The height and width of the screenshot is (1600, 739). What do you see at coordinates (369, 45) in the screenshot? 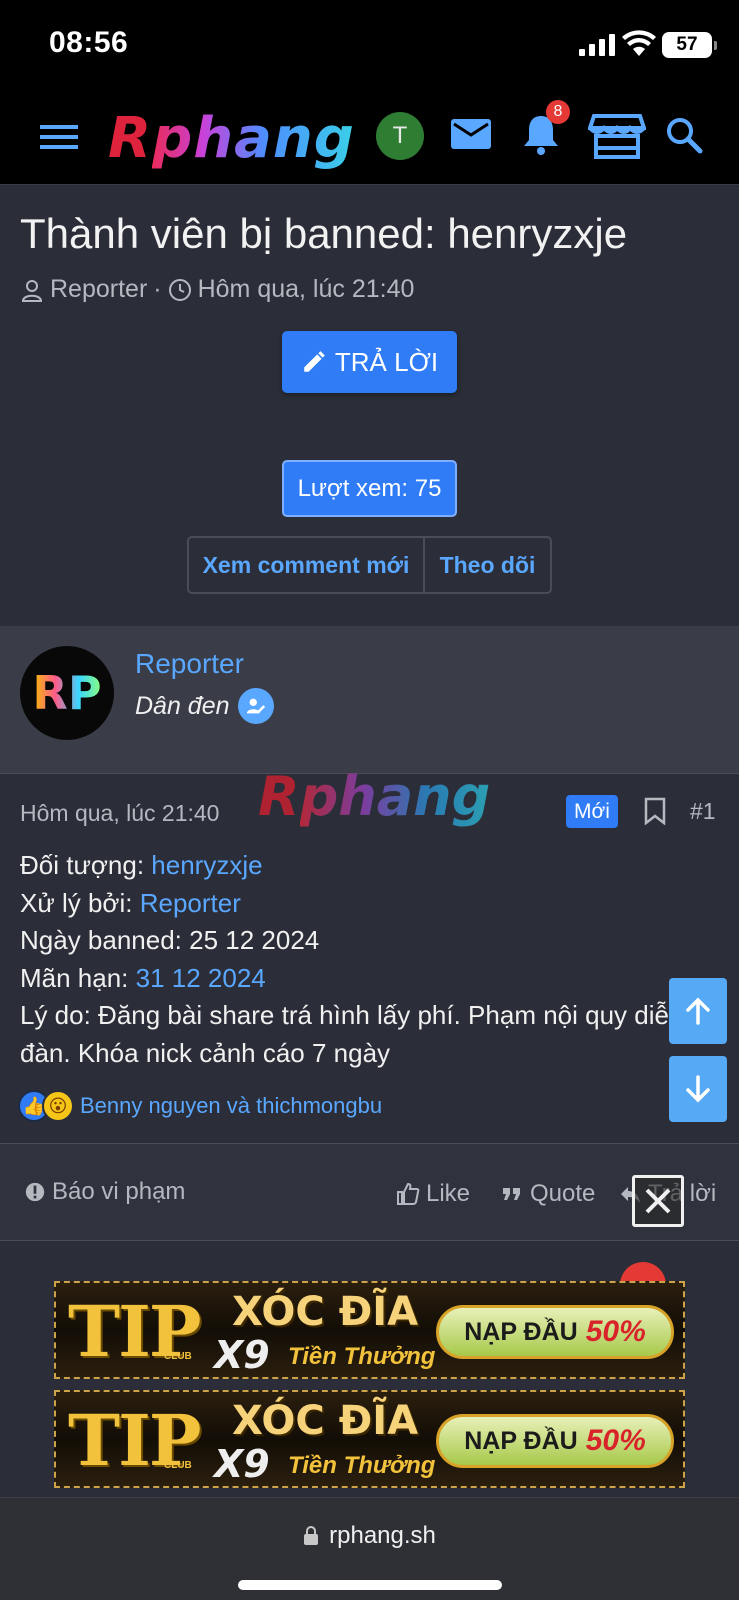
I see `status-bar: 08:56 57` at bounding box center [369, 45].